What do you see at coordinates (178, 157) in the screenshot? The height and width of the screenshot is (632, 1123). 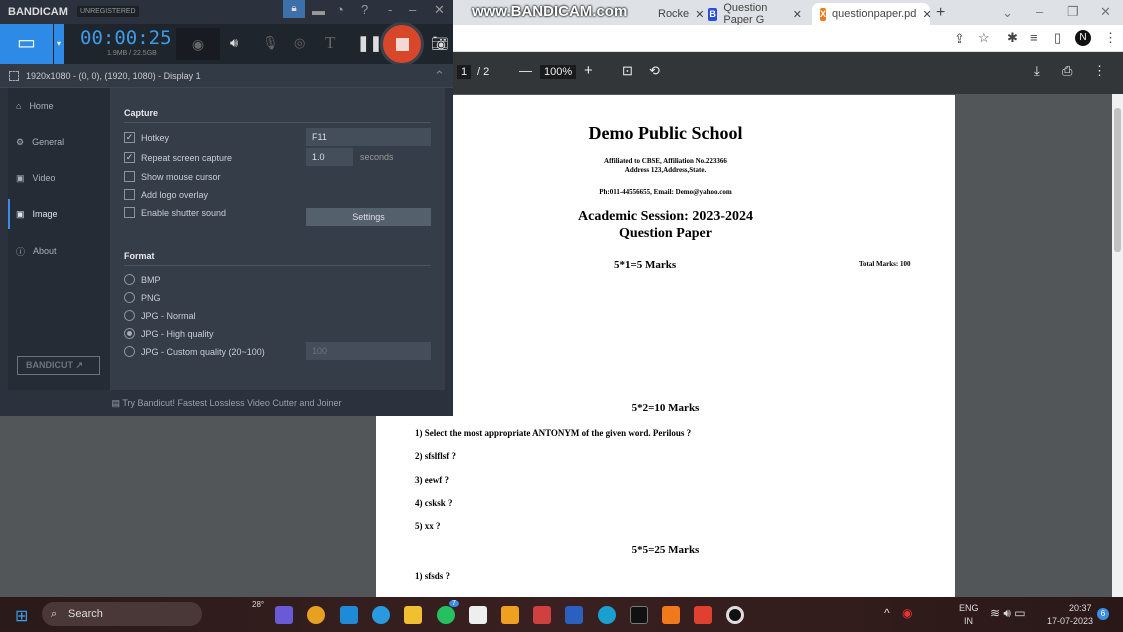 I see `repeat-capture-checkbox: ✓ Repeat screen capture` at bounding box center [178, 157].